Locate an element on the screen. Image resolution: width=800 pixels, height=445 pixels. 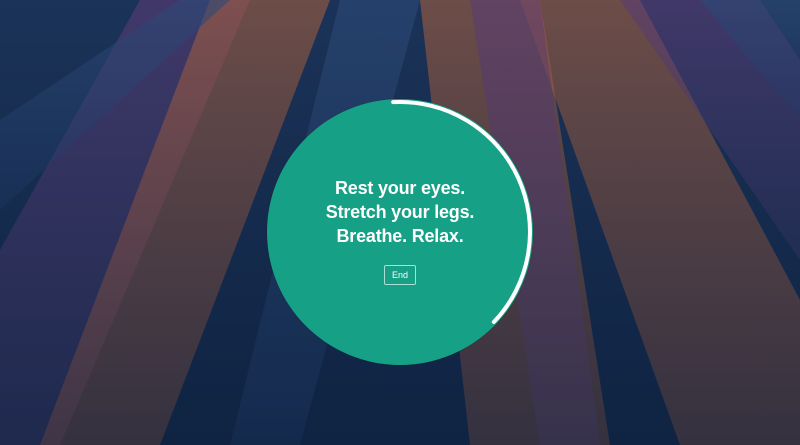
message-line: Stretch your legs. is located at coordinates (400, 212).